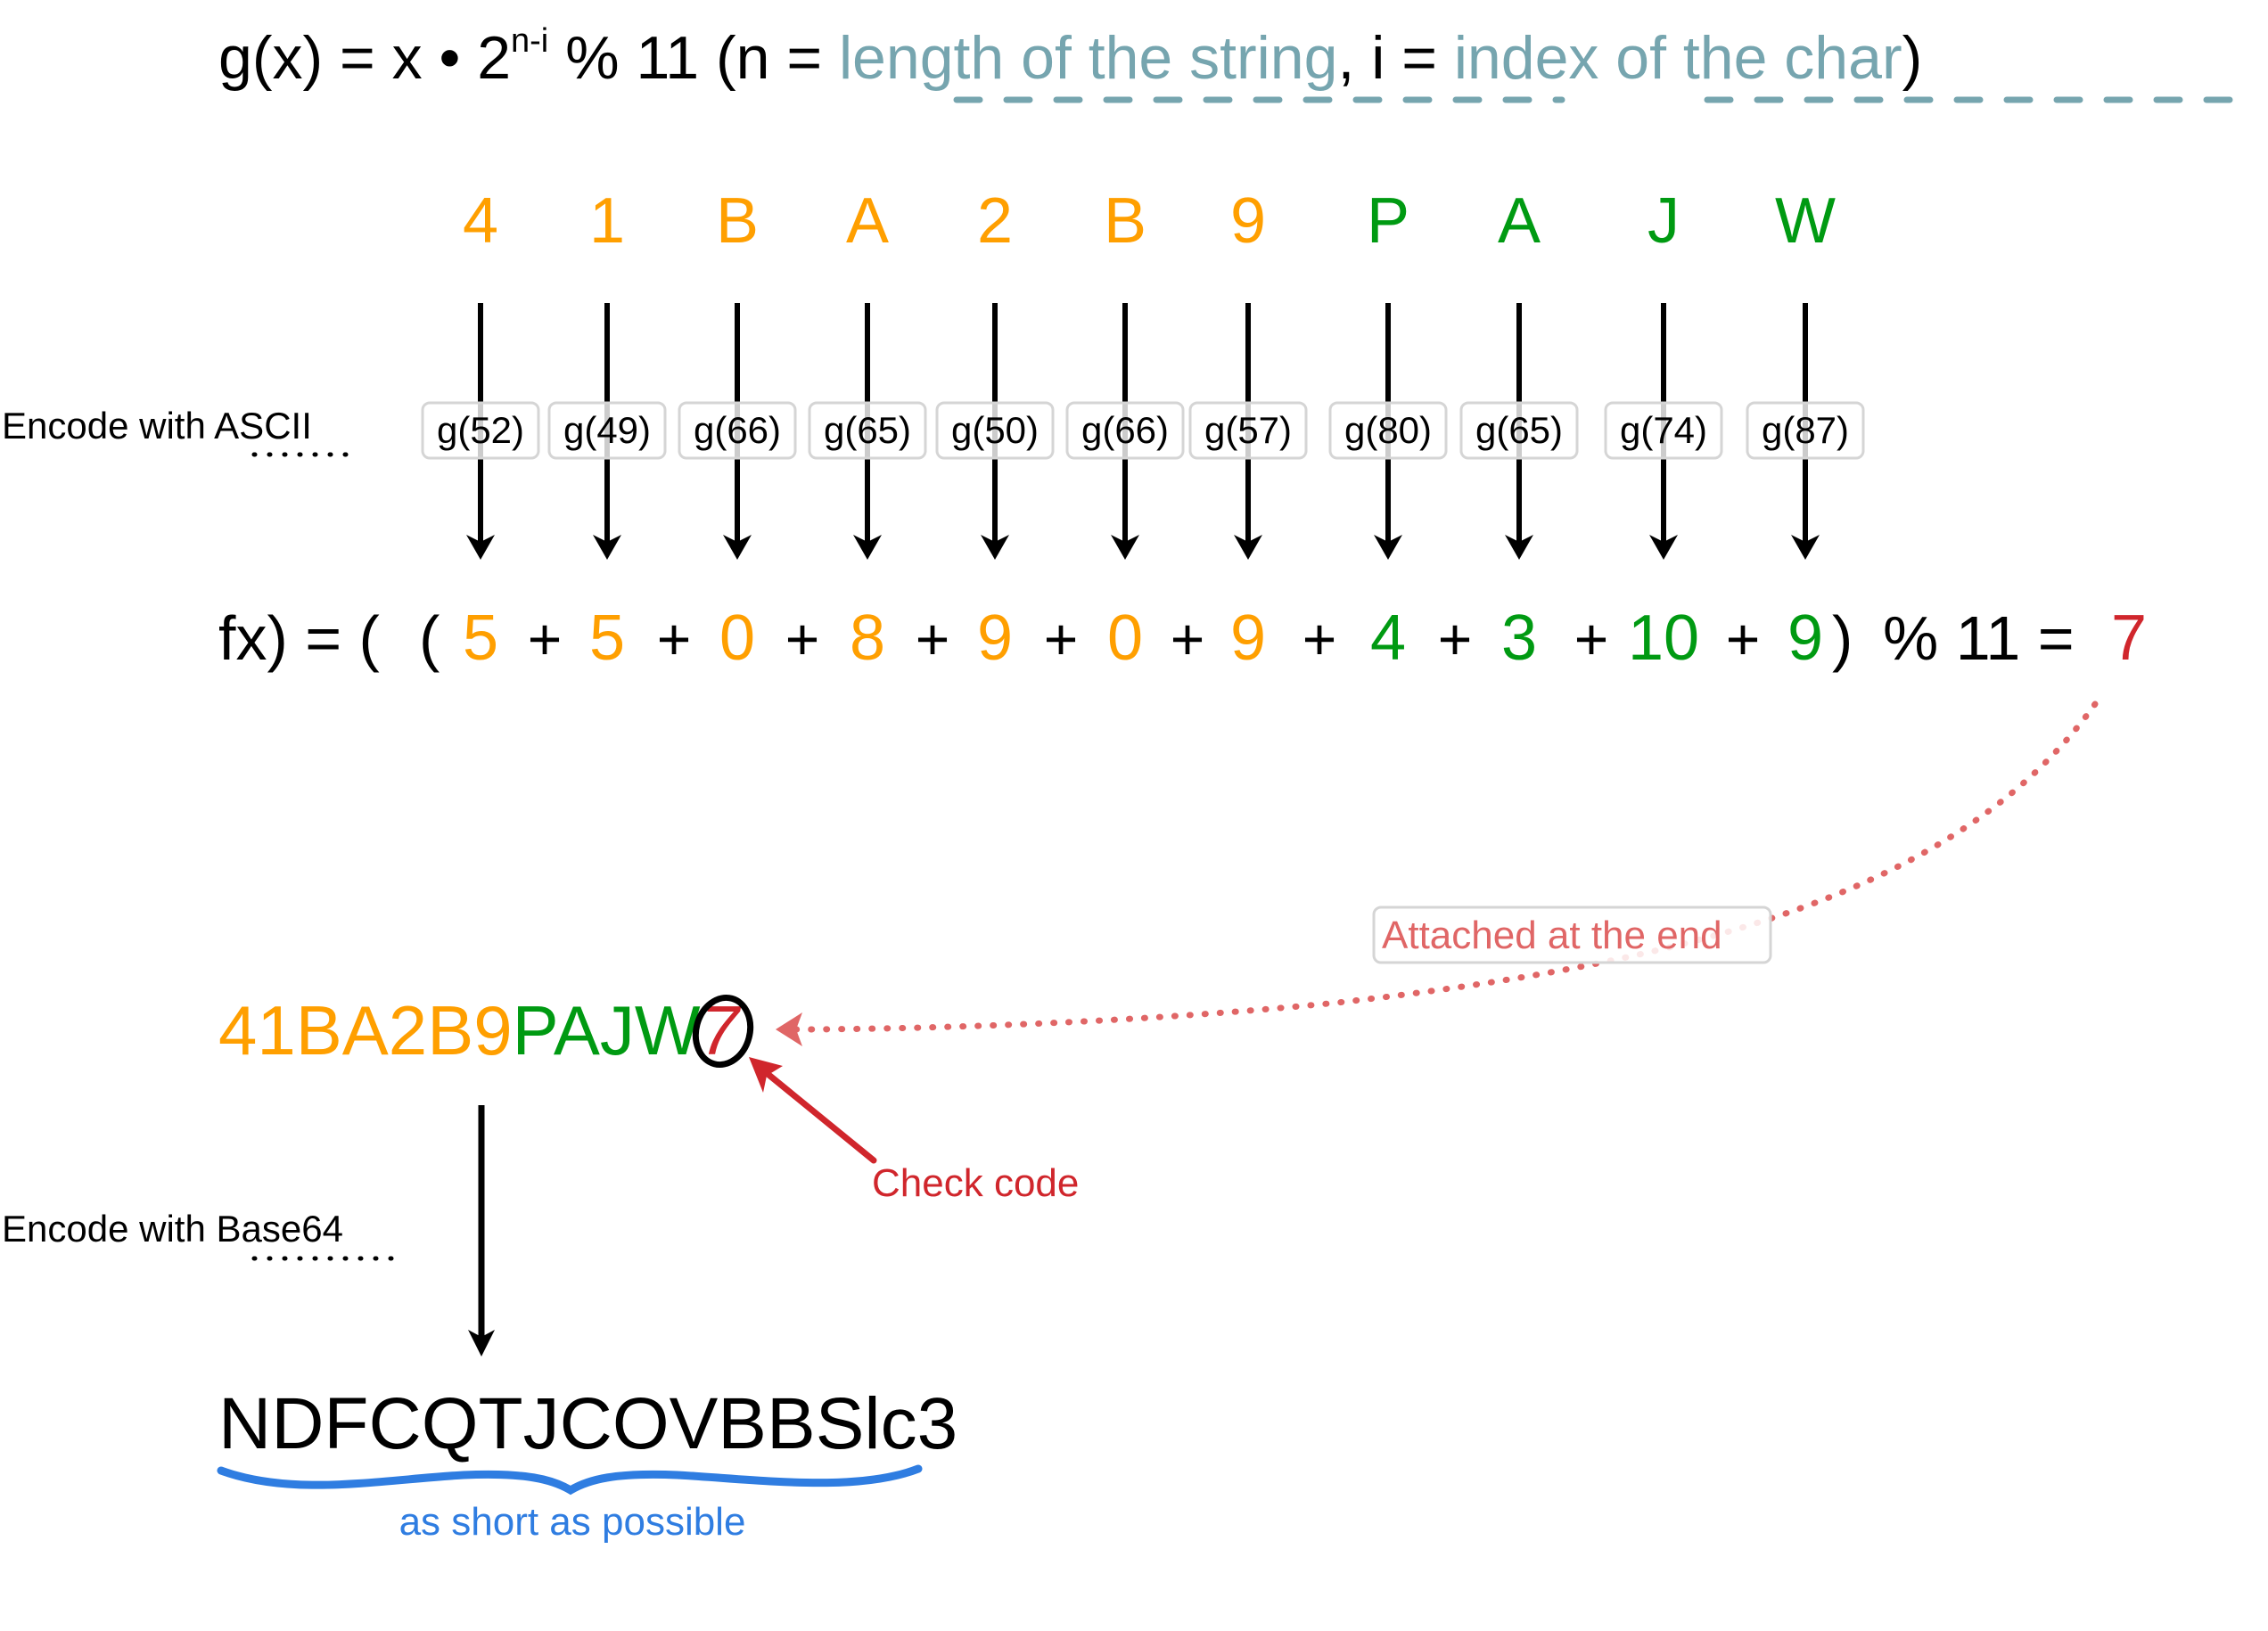 The width and height of the screenshot is (2268, 1631). Describe the element at coordinates (607, 430) in the screenshot. I see `g-box-label: g(49)` at that location.